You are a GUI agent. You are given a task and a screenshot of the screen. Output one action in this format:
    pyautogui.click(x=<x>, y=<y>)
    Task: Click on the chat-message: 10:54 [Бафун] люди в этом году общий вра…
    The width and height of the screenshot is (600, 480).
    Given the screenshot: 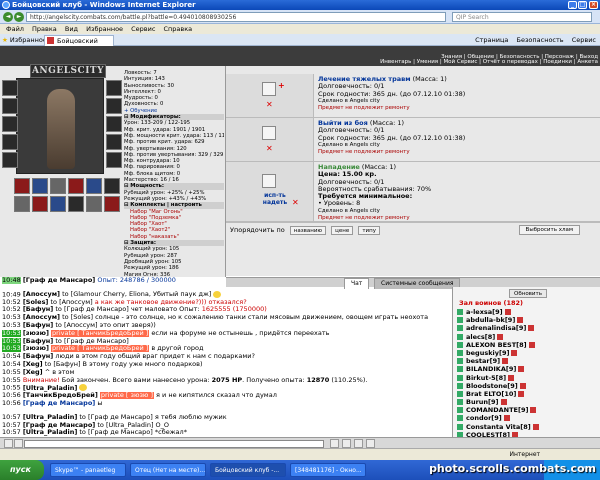 What is the action you would take?
    pyautogui.click(x=227, y=357)
    